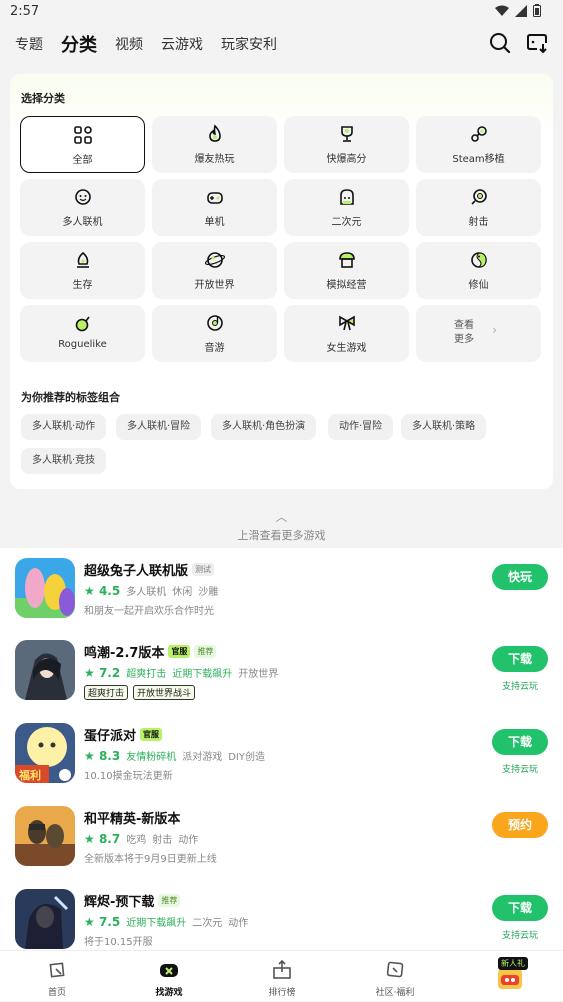 This screenshot has width=563, height=1002. Describe the element at coordinates (159, 427) in the screenshot. I see `tag-chip: 多人联机·冒险` at that location.